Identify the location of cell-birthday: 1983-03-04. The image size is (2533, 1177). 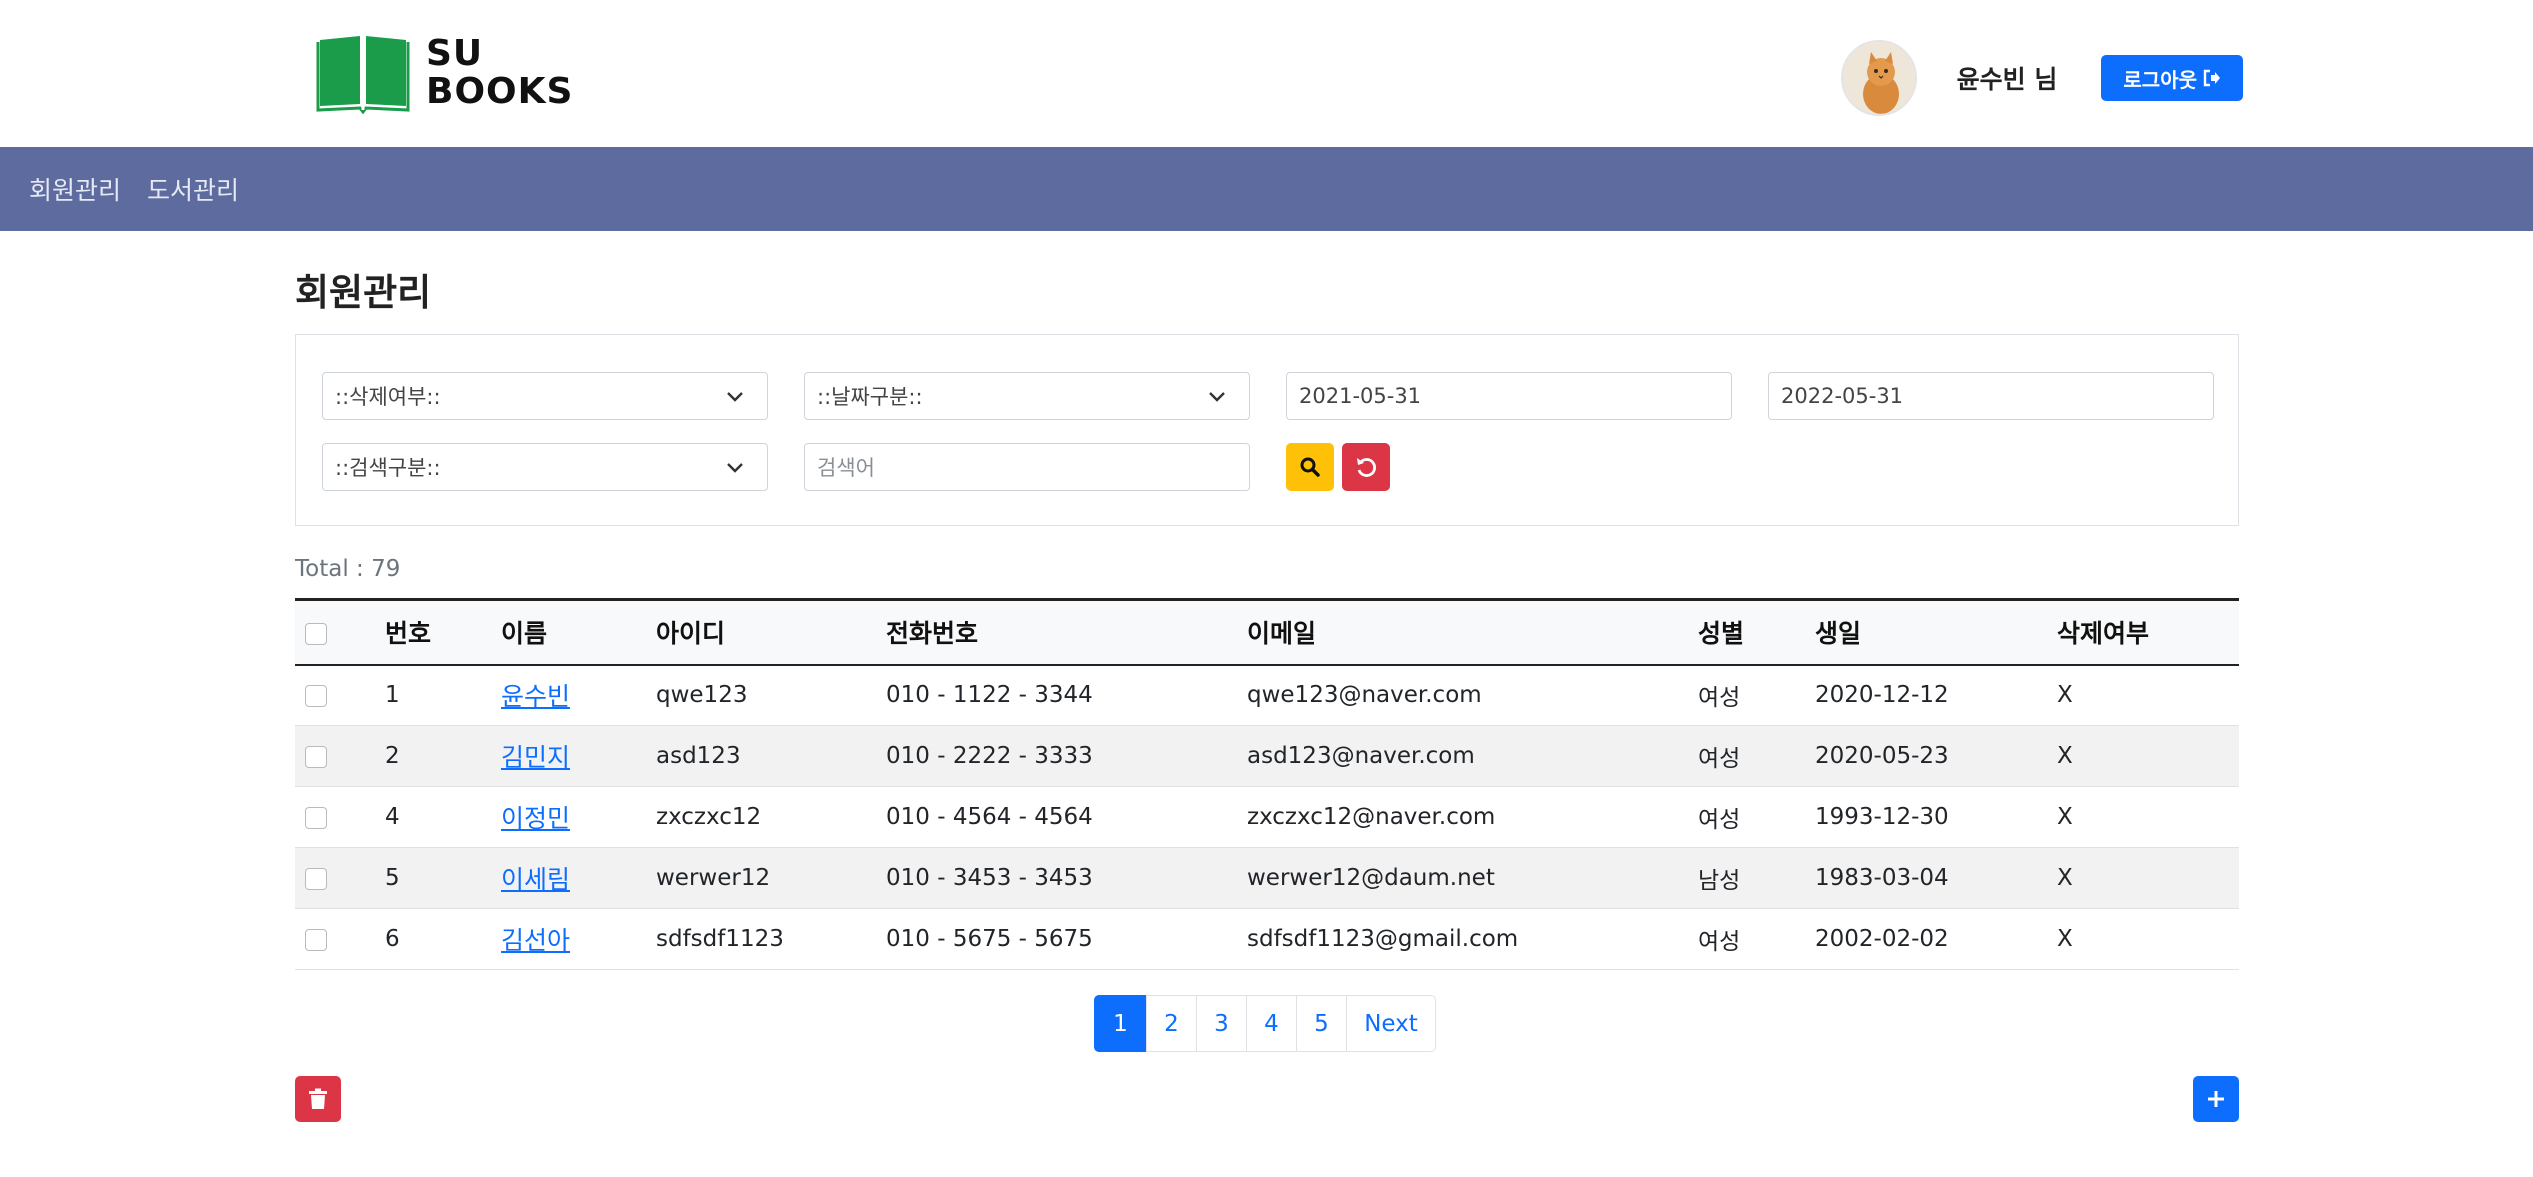
(1926, 878).